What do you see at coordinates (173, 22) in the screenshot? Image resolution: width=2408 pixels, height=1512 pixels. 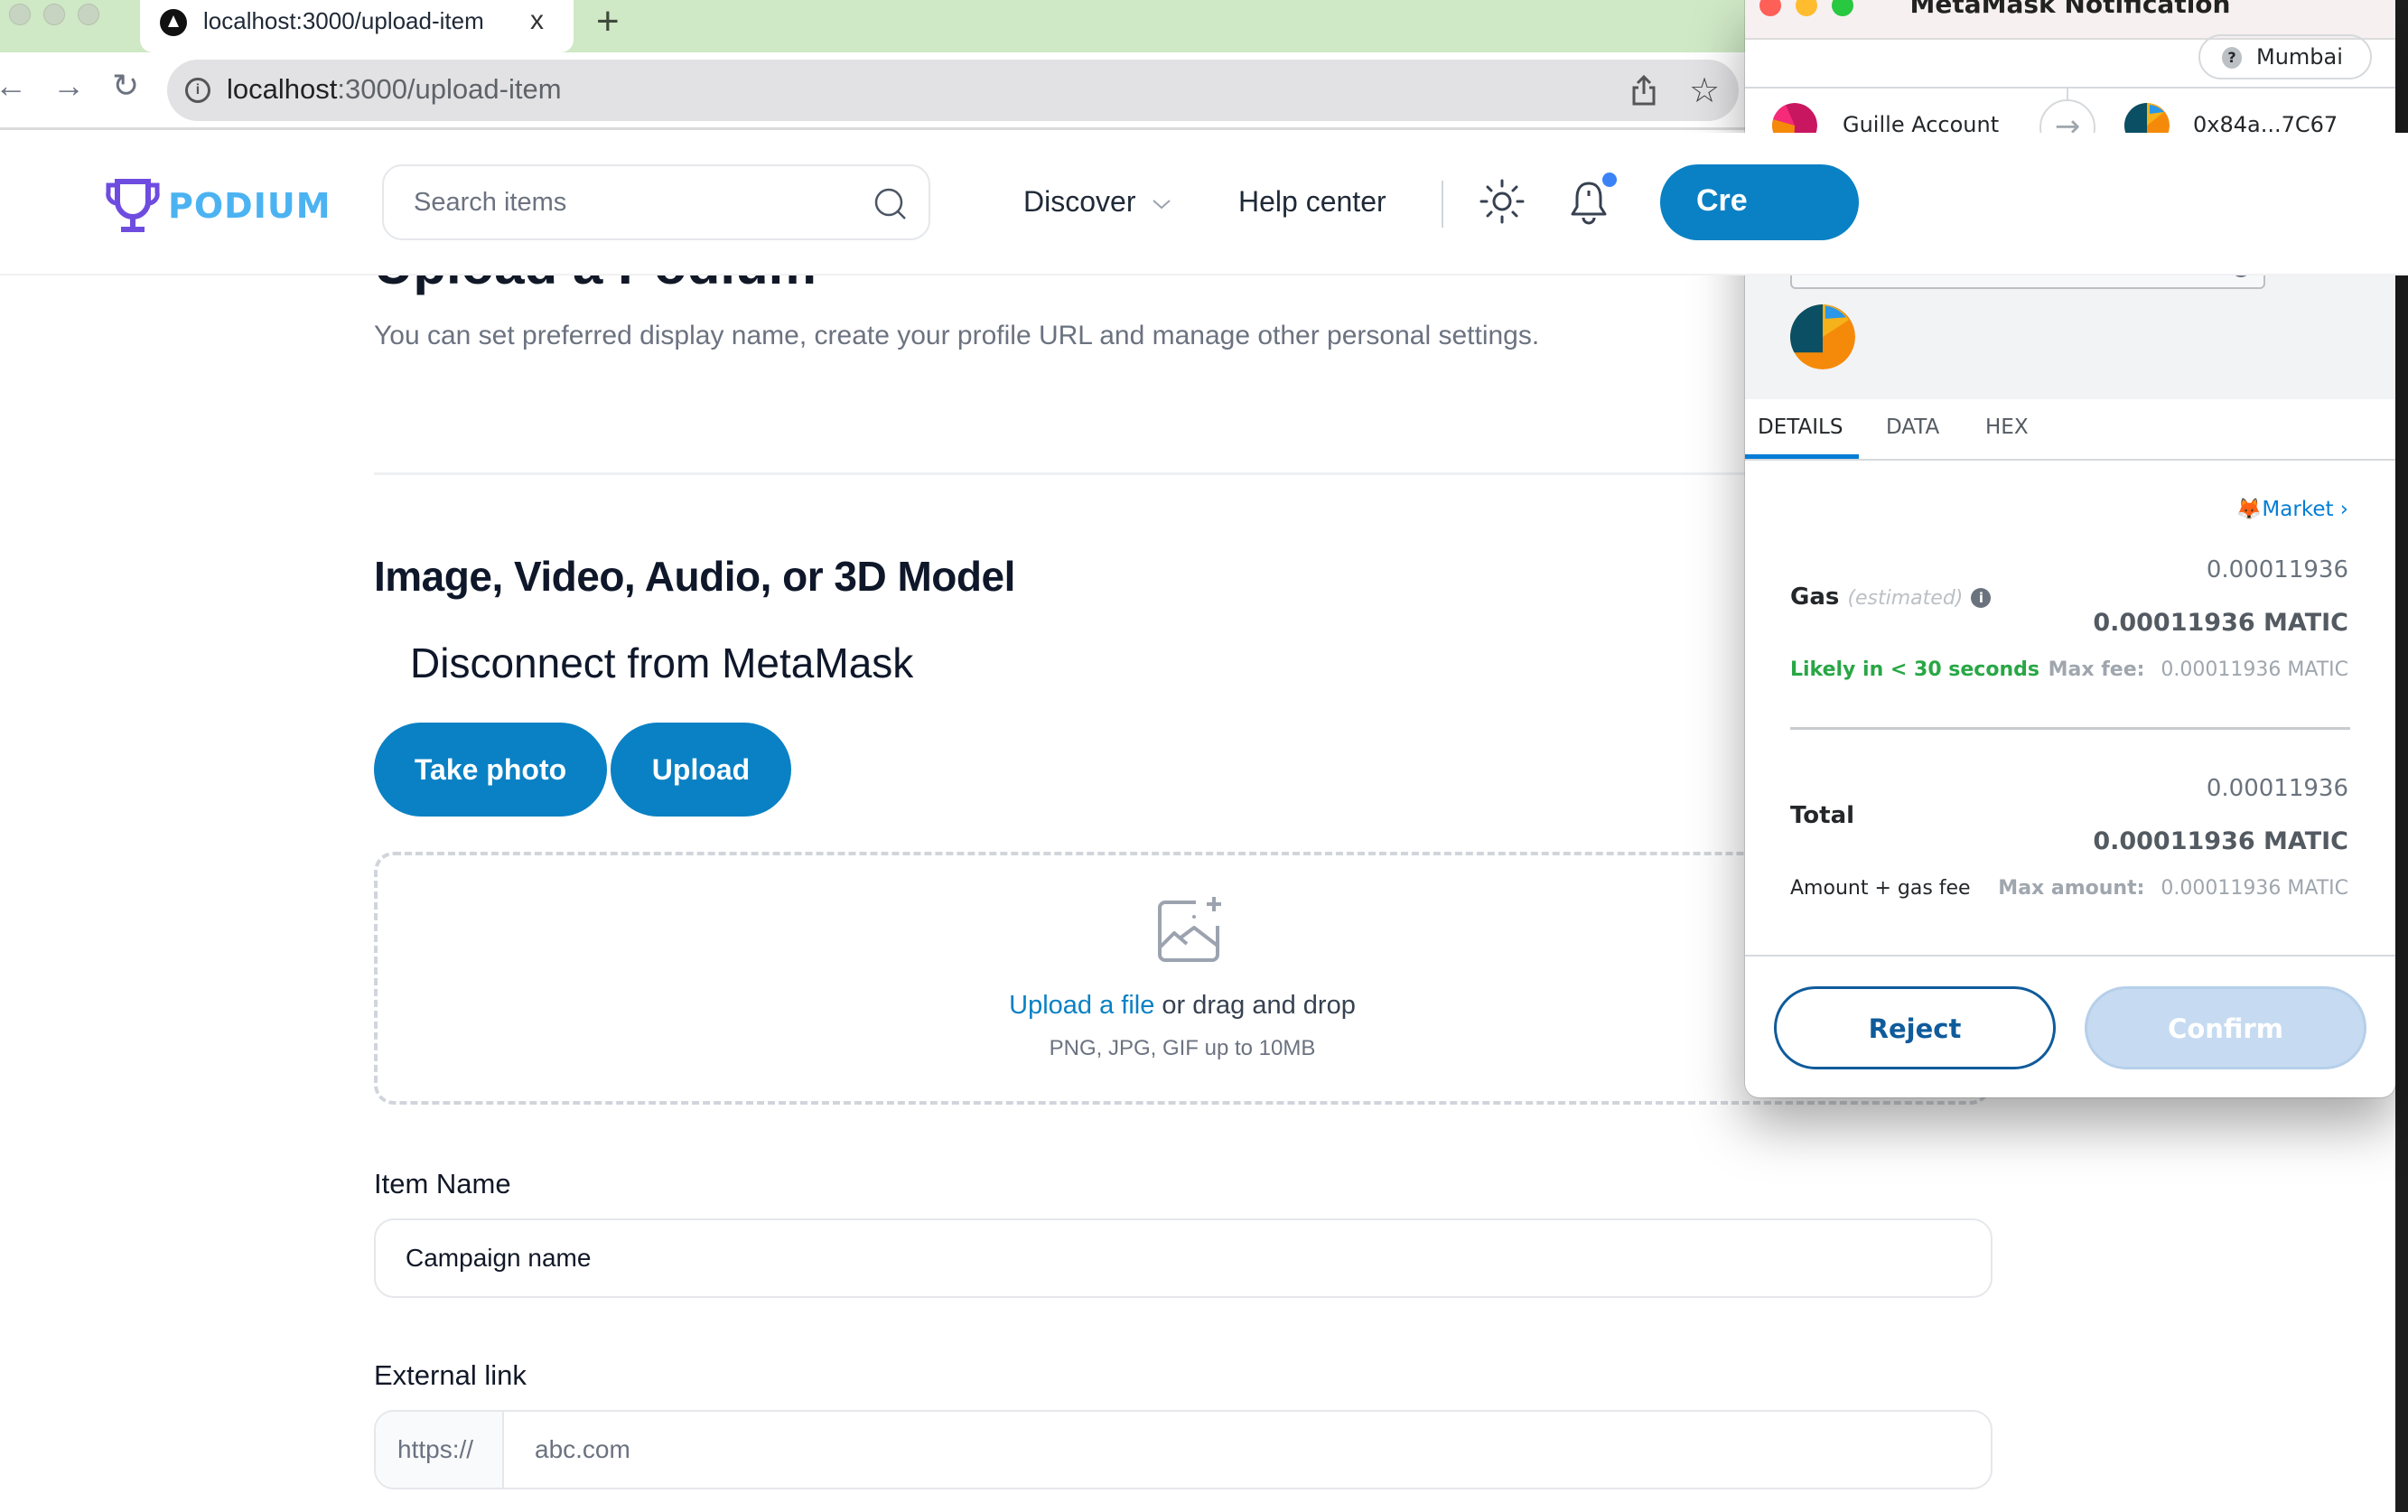 I see `vercel-favicon-icon` at bounding box center [173, 22].